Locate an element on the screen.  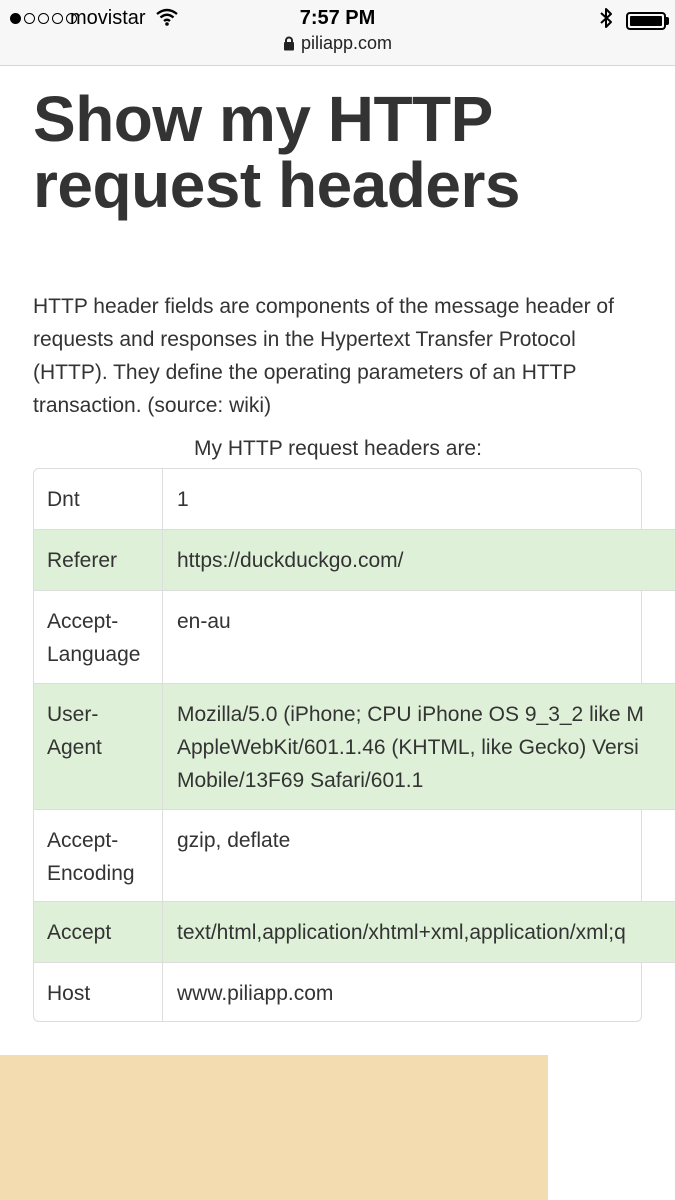
header-value: en-au is located at coordinates (204, 621).